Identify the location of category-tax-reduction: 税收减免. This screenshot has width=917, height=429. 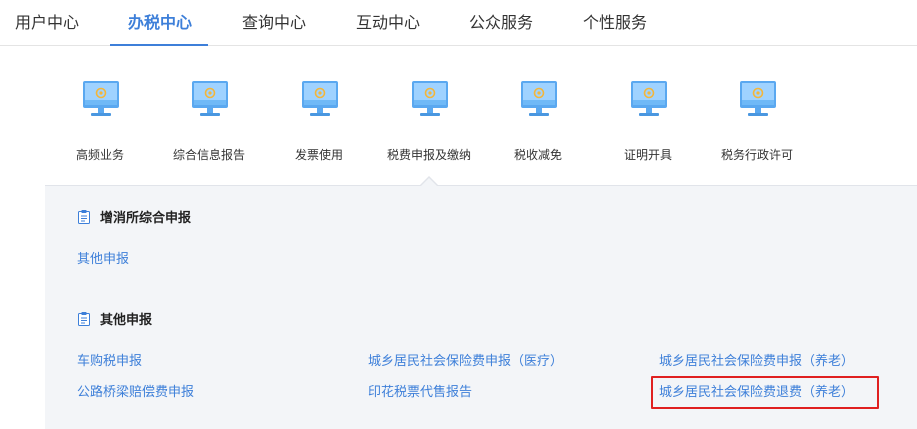
(538, 122).